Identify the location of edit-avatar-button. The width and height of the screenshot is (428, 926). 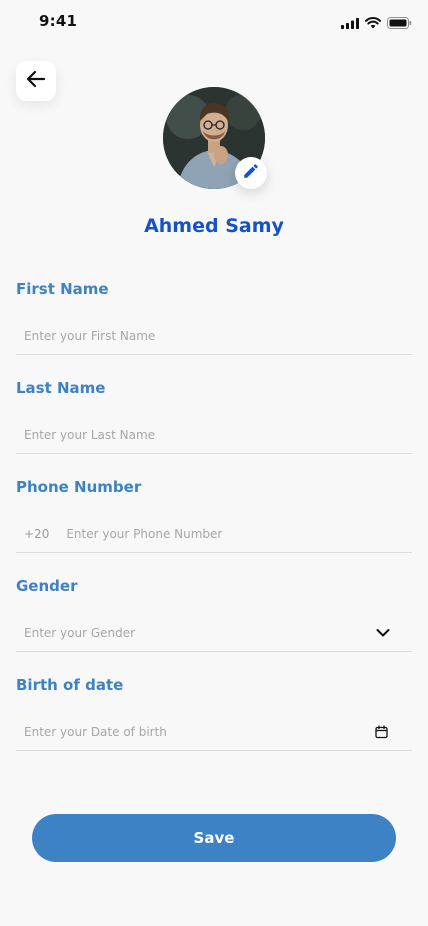
(251, 173).